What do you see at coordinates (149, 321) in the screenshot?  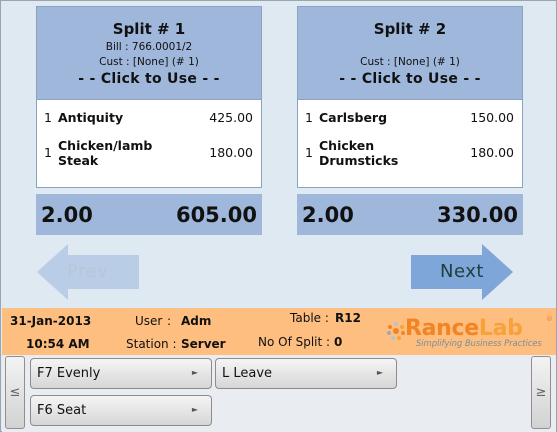 I see `user-label: User` at bounding box center [149, 321].